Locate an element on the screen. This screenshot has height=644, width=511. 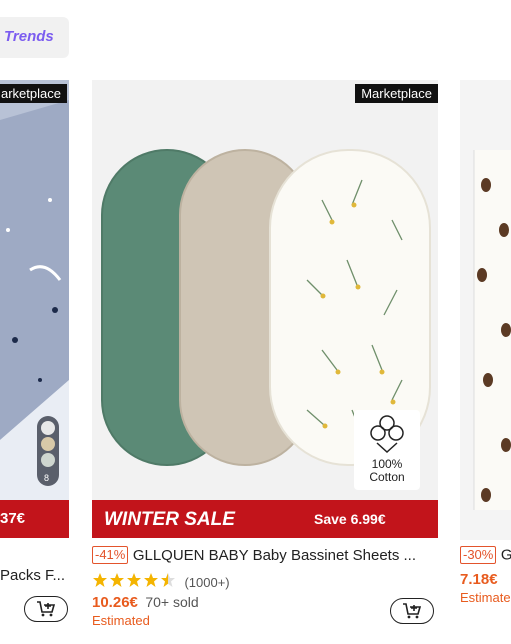
marketplace-tag: Marketplace is located at coordinates (396, 93).